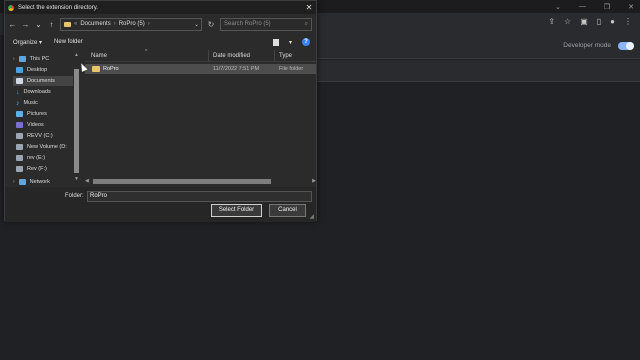  I want to click on nav-label: Documents, so click(41, 81).